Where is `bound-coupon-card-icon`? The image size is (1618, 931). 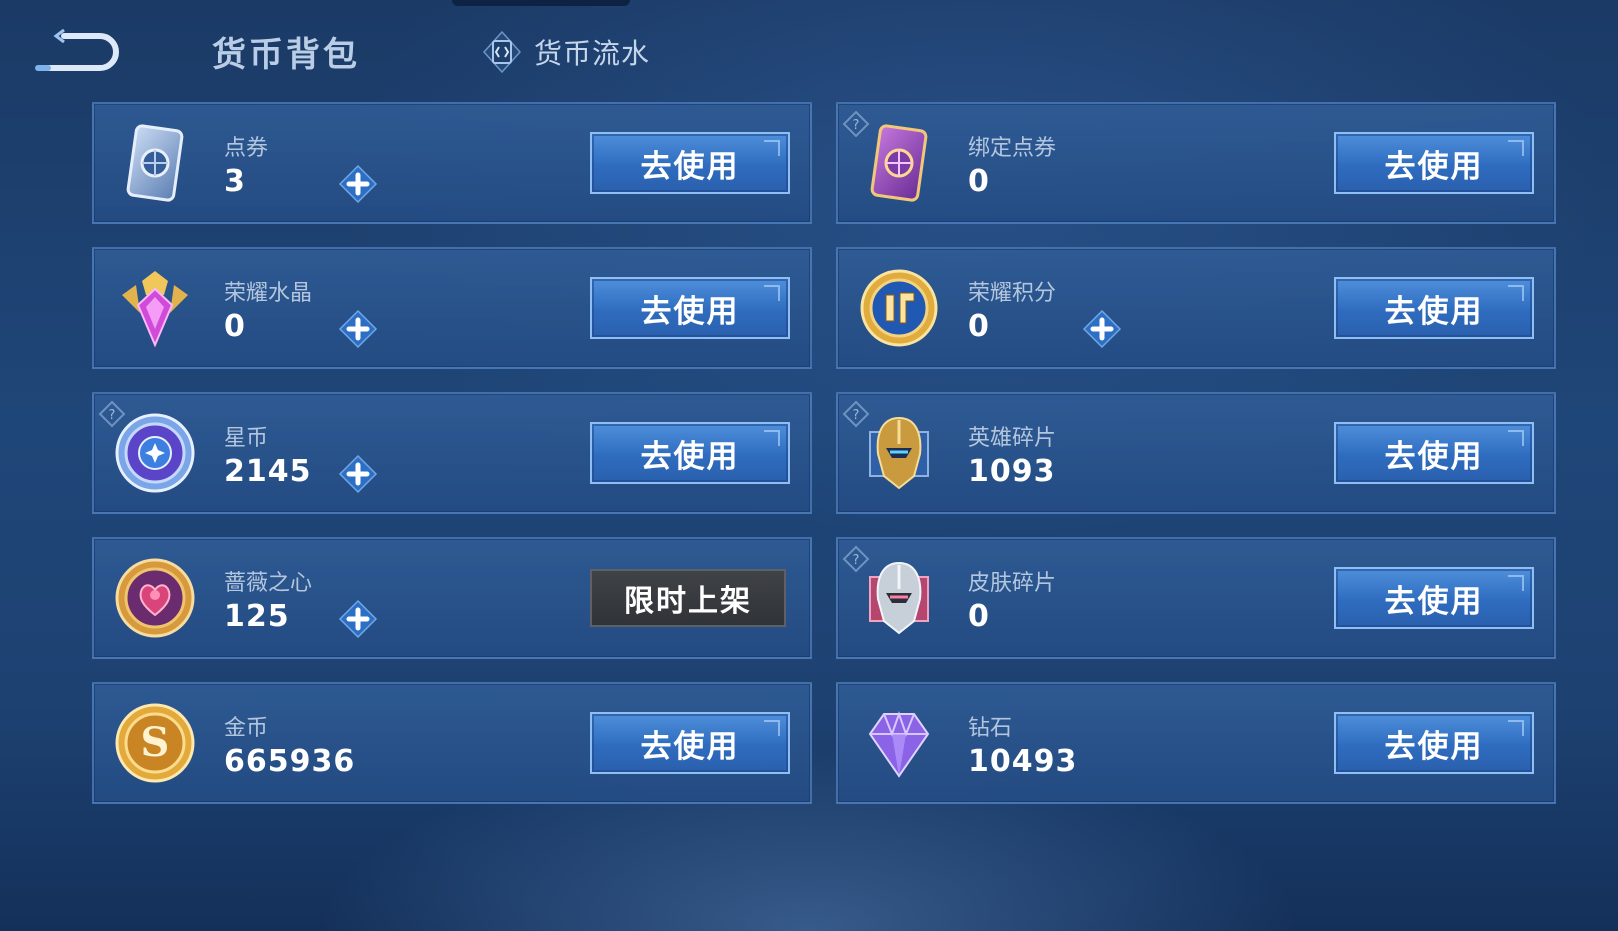 bound-coupon-card-icon is located at coordinates (899, 163).